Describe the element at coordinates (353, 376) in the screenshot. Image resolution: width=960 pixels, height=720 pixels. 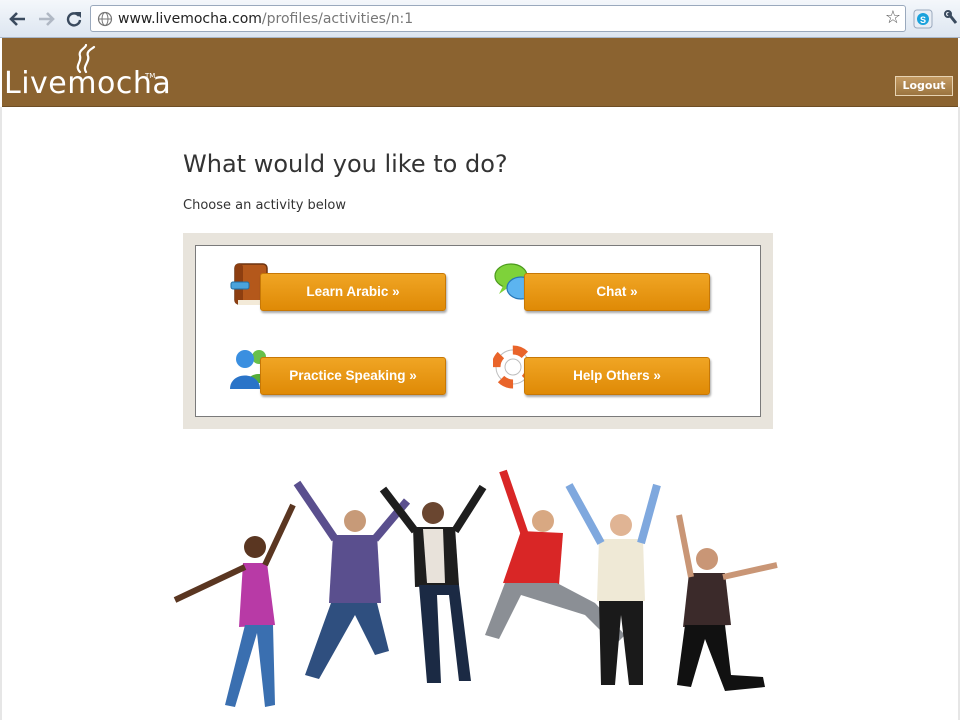
I see `practice-speaking-button: Practice Speaking »` at that location.